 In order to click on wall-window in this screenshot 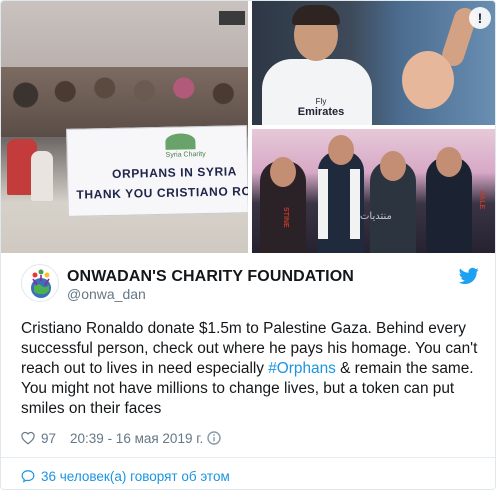, I will do `click(232, 18)`.